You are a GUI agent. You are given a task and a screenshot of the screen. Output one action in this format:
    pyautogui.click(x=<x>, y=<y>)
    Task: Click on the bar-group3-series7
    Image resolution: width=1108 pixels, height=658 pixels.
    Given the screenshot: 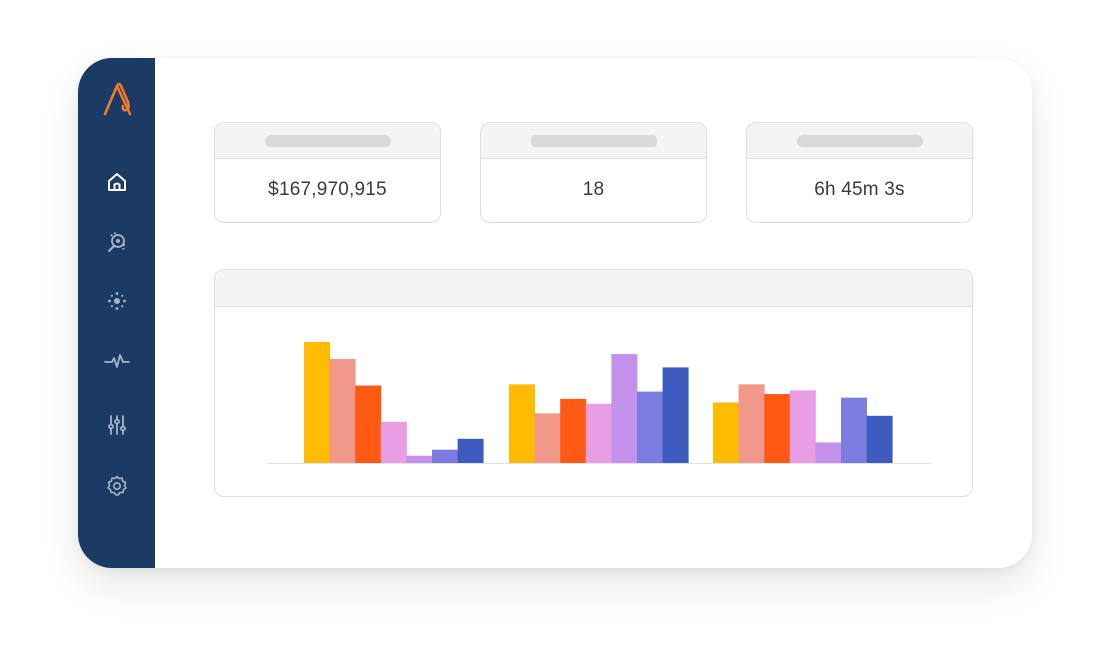 What is the action you would take?
    pyautogui.click(x=879, y=439)
    